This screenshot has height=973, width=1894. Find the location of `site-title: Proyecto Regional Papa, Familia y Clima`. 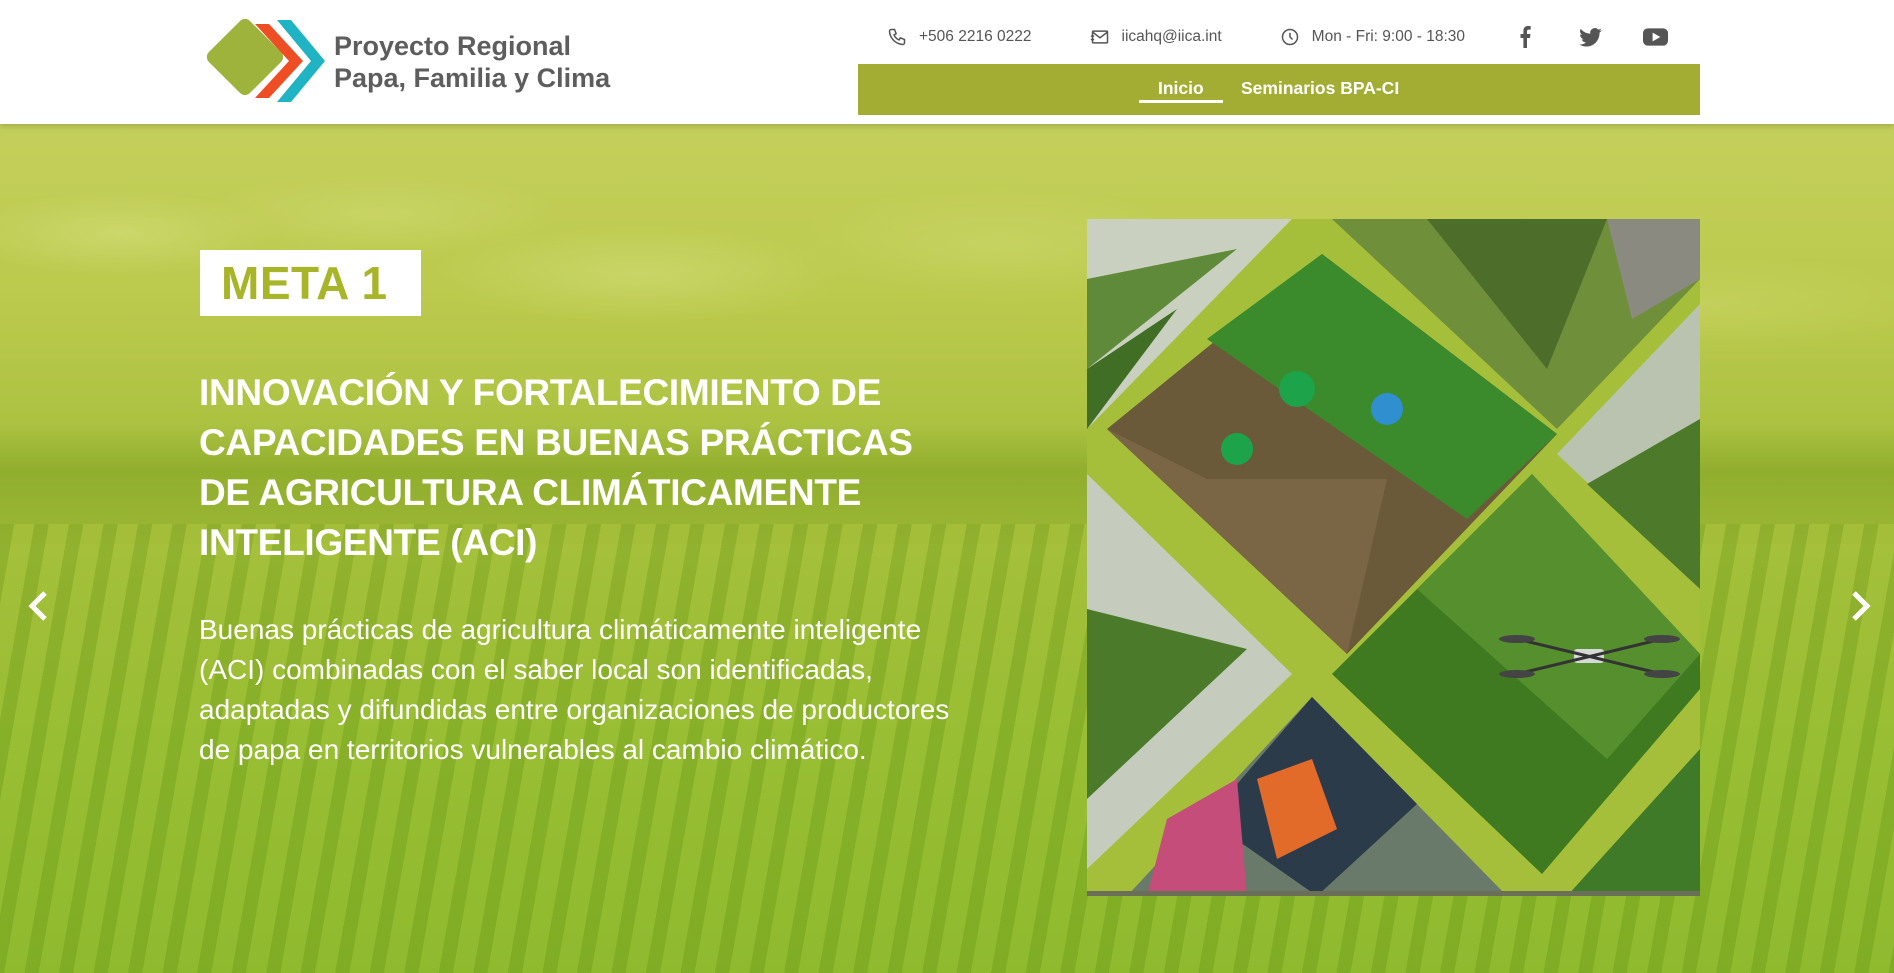

site-title: Proyecto Regional Papa, Familia y Clima is located at coordinates (472, 62).